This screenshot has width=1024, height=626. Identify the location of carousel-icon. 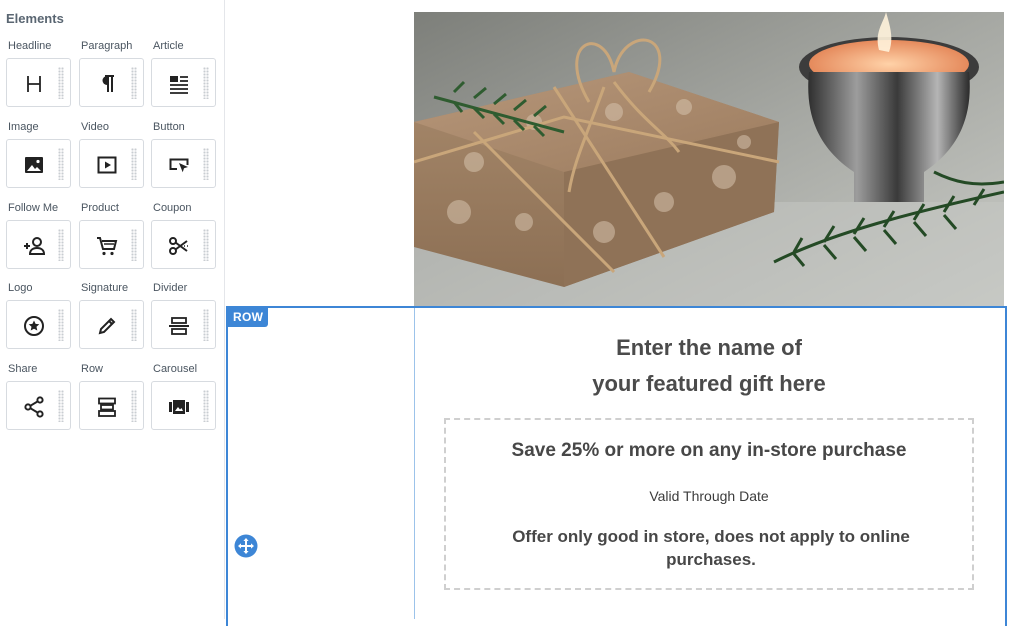
(179, 407).